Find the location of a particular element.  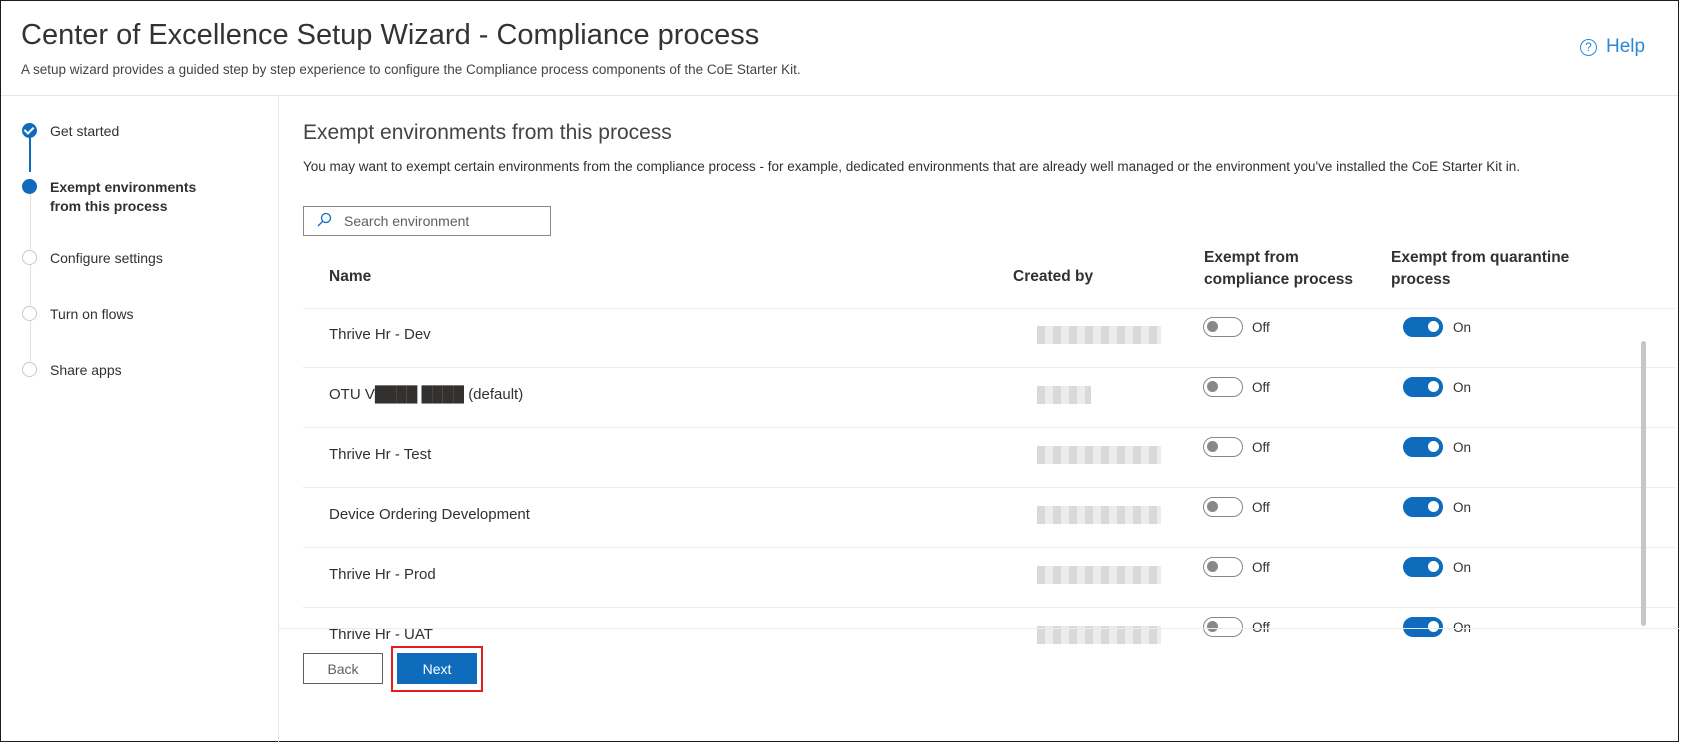

vertical-scrollbar is located at coordinates (1643, 483).